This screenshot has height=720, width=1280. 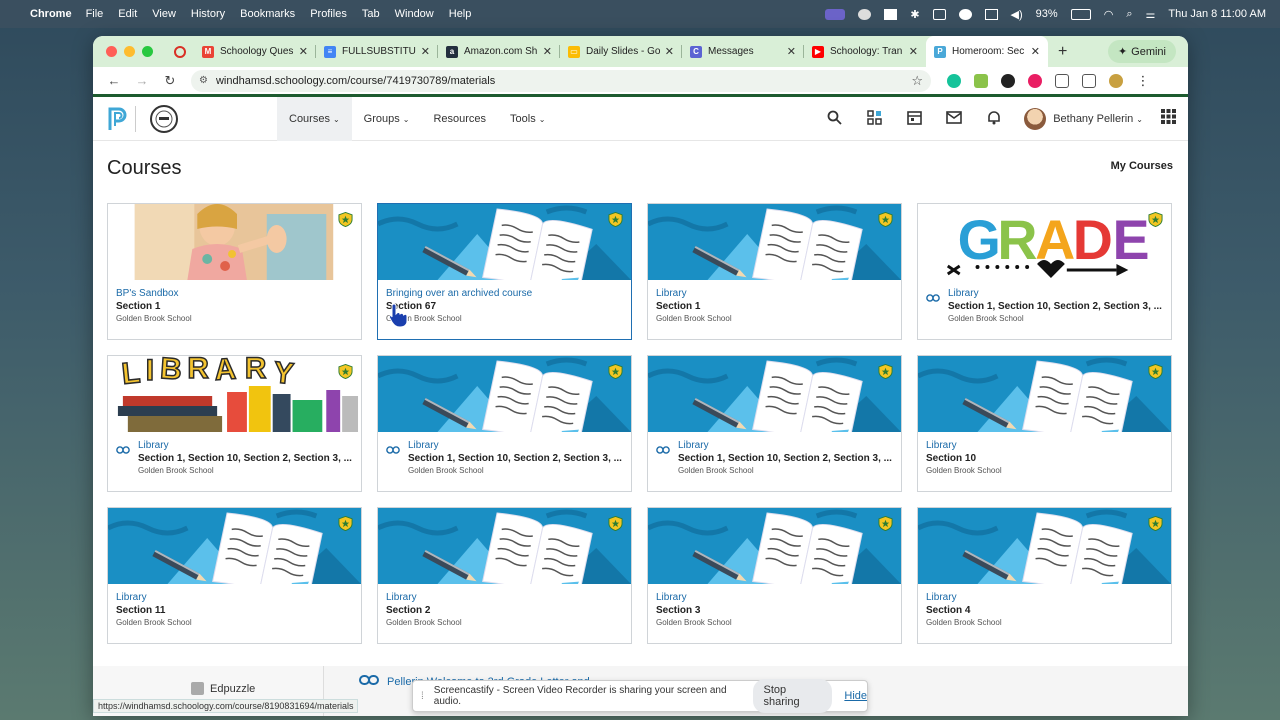 What do you see at coordinates (504, 575) in the screenshot?
I see `course-card: Library Section 2 Golden Brook School` at bounding box center [504, 575].